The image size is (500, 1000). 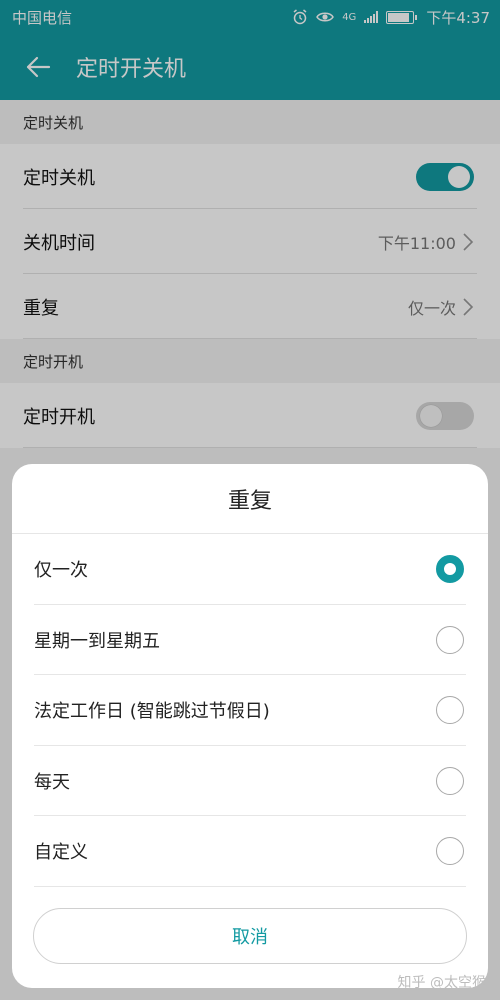 What do you see at coordinates (61, 571) in the screenshot?
I see `option-label: 仅一次` at bounding box center [61, 571].